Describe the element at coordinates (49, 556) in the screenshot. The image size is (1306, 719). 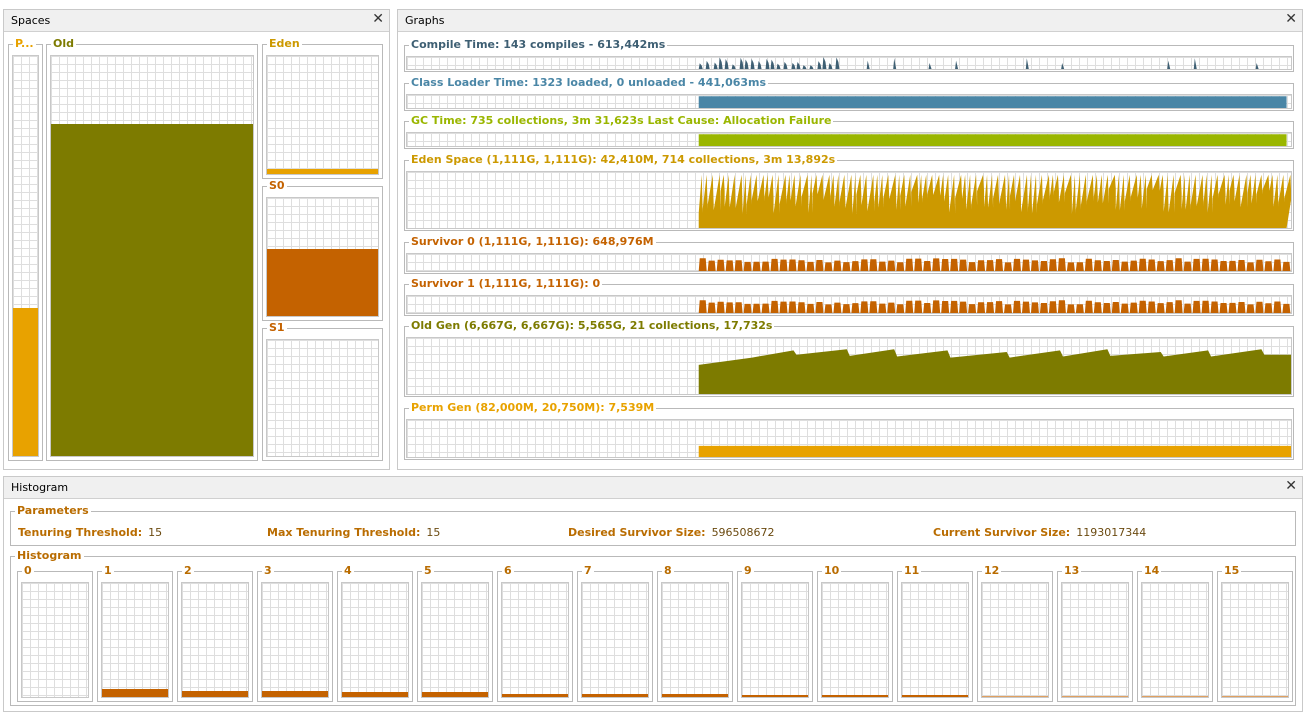
I see `histogram-label: Histogram` at that location.